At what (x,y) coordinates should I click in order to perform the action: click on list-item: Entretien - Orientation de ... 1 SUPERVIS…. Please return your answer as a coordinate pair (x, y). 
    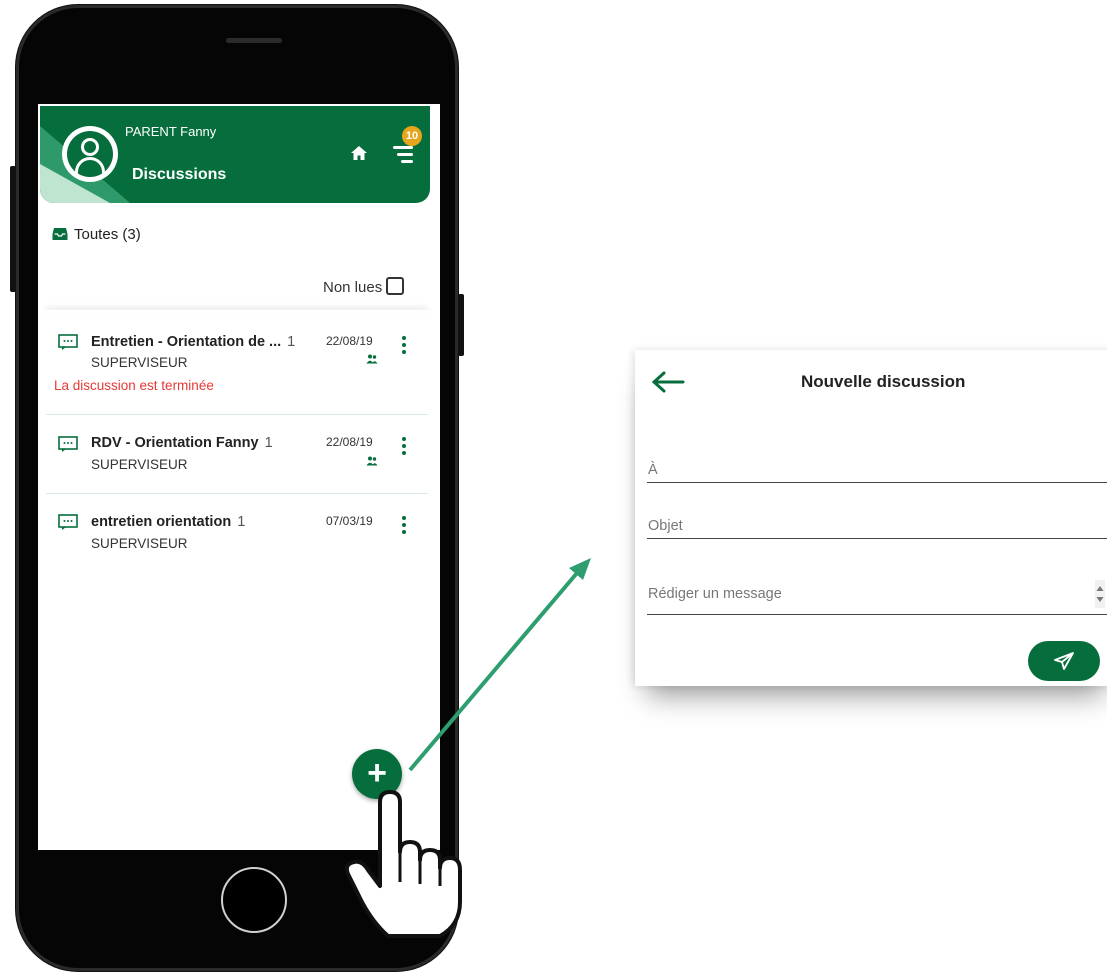
    Looking at the image, I should click on (237, 363).